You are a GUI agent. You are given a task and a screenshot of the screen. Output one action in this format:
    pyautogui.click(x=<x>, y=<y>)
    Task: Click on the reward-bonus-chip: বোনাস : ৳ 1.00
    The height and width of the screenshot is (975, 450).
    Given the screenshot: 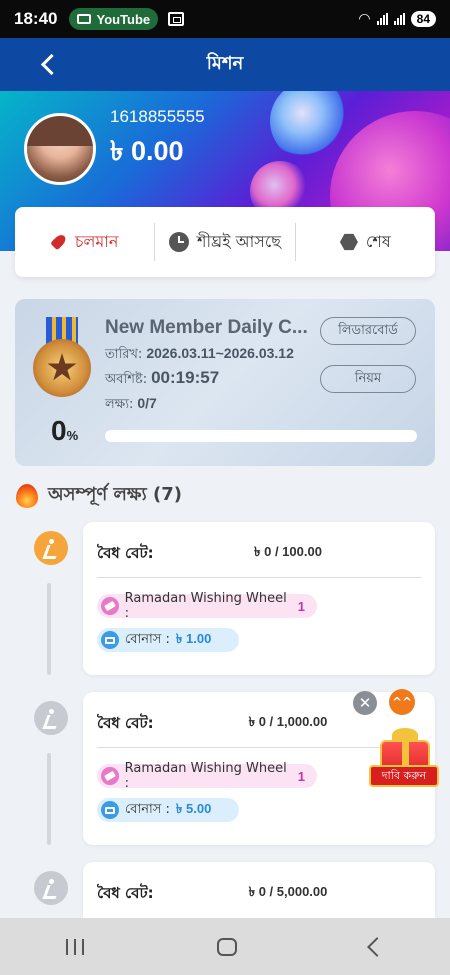 What is the action you would take?
    pyautogui.click(x=168, y=640)
    